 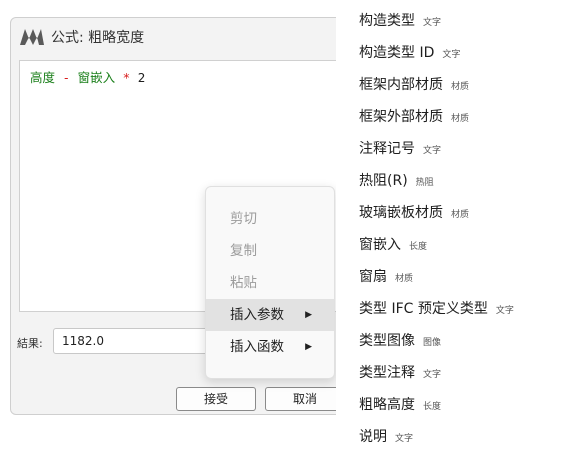 What do you see at coordinates (30, 343) in the screenshot?
I see `result-label: 結果:` at bounding box center [30, 343].